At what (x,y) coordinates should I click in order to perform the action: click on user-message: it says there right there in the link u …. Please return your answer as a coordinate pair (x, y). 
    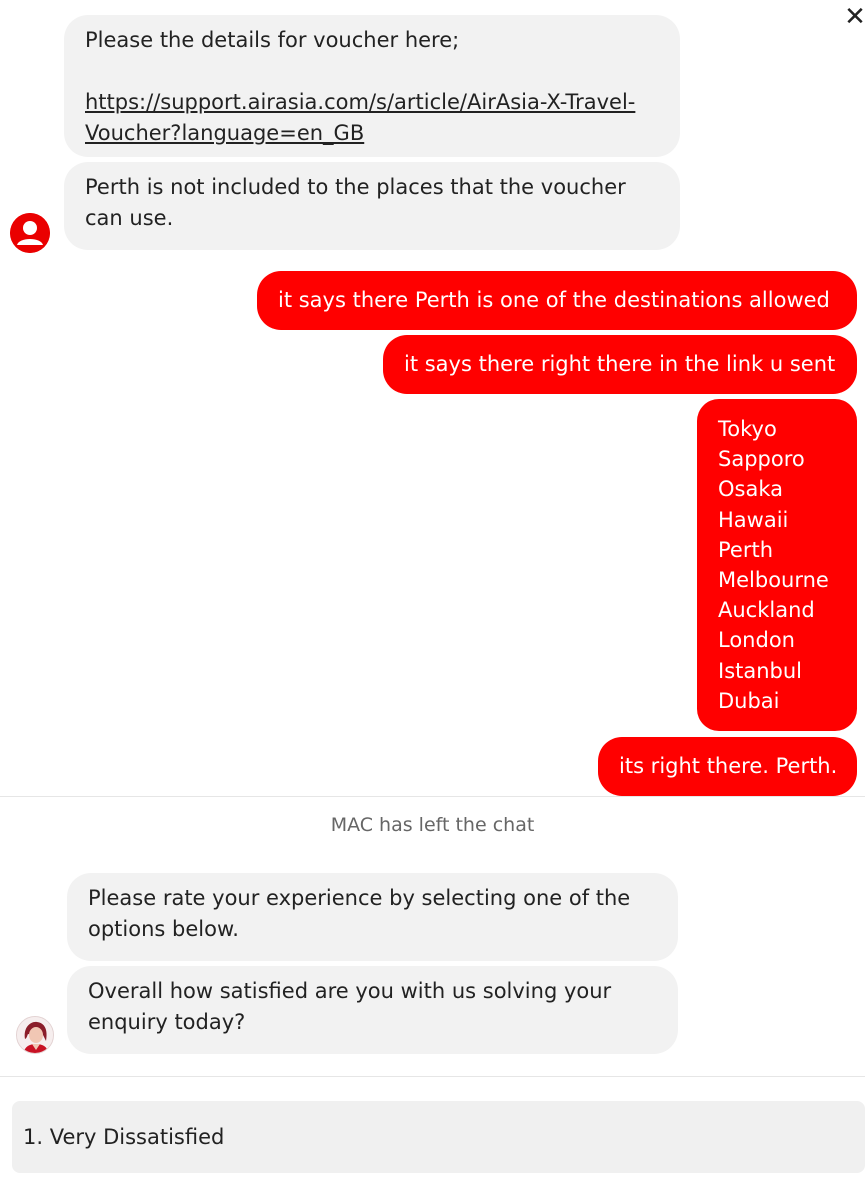
    Looking at the image, I should click on (620, 364).